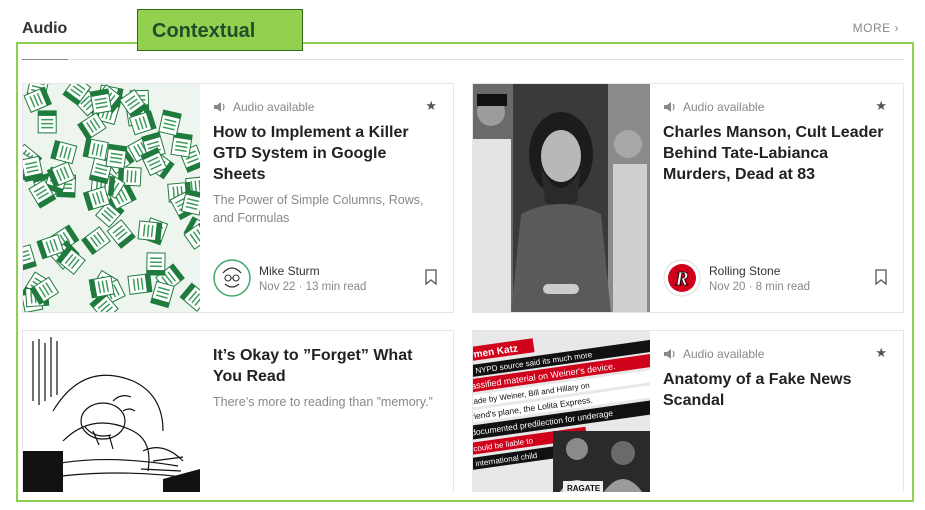  I want to click on section-title: Audio, so click(45, 28).